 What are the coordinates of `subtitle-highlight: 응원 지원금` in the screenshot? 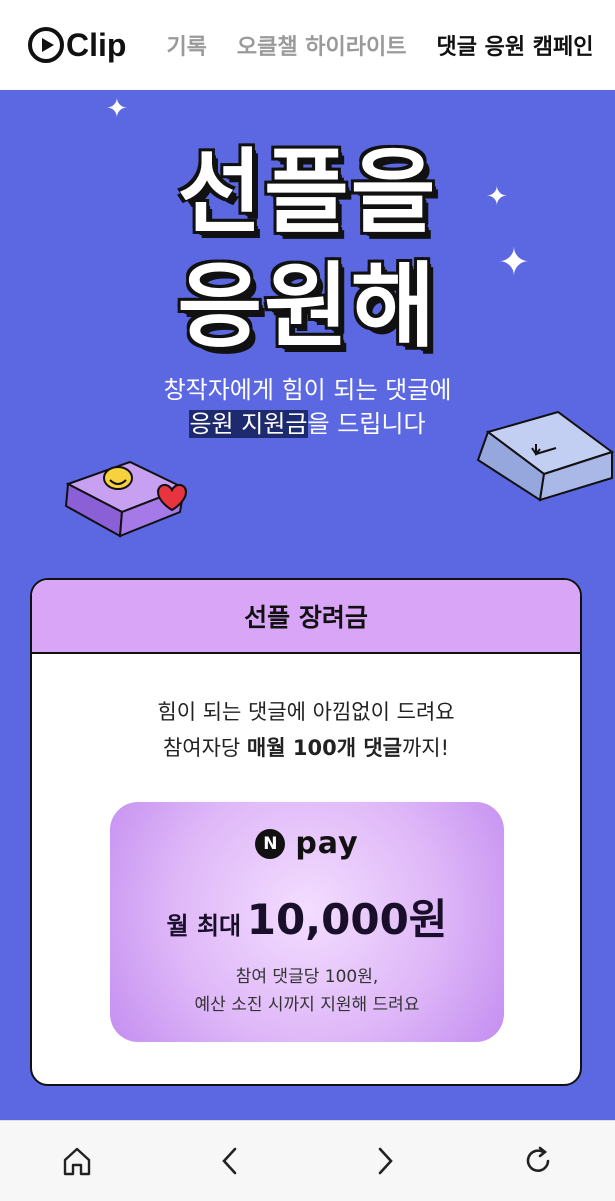 It's located at (248, 424).